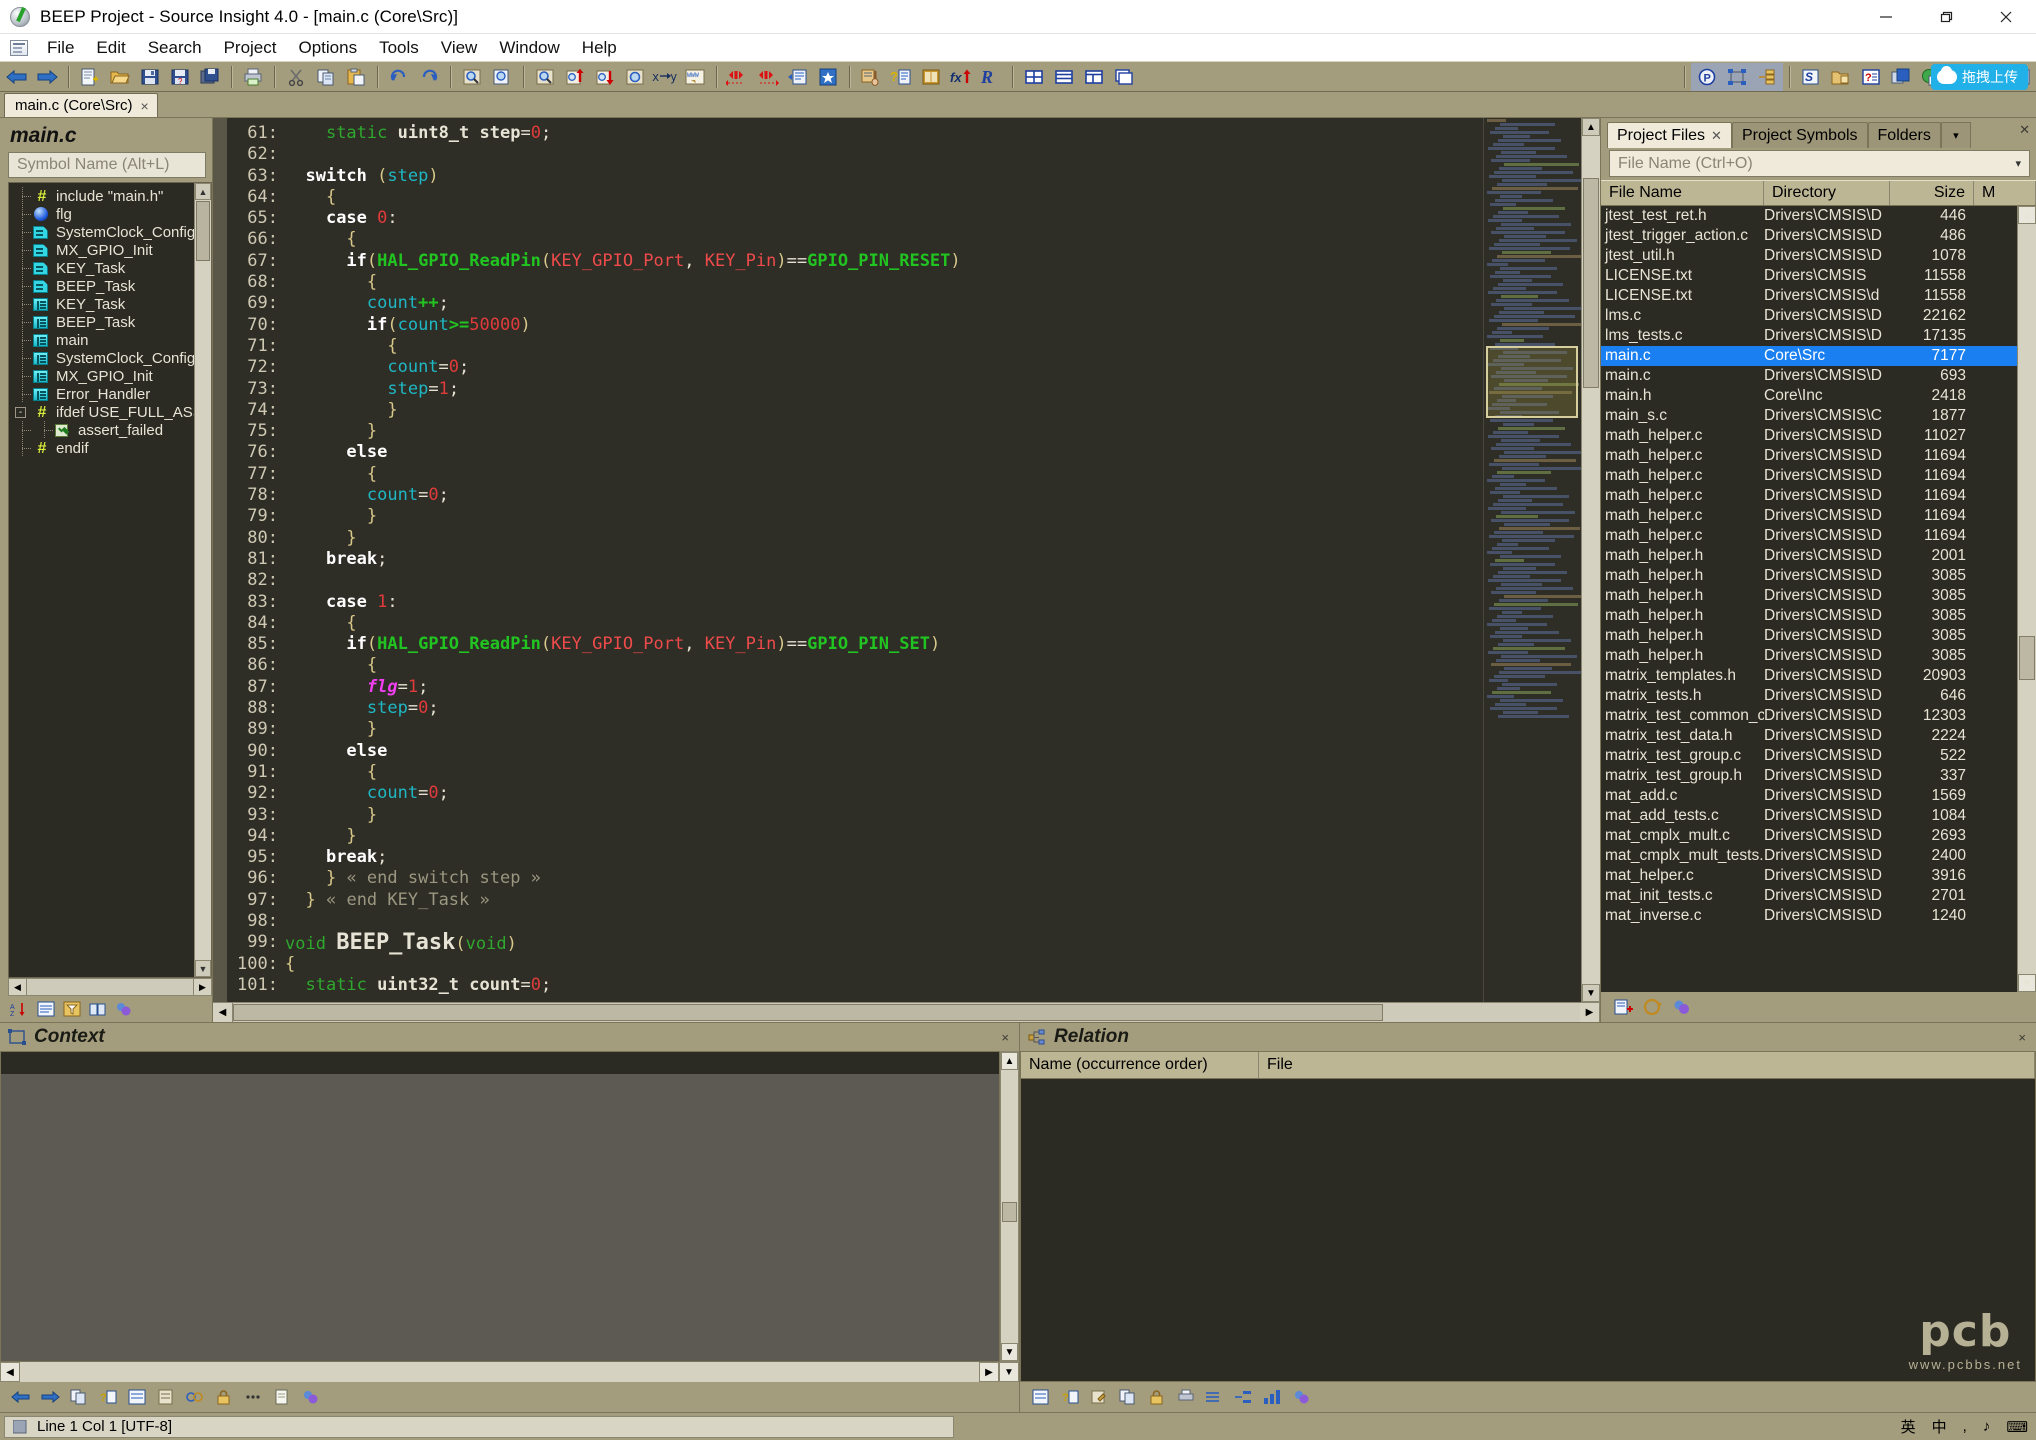 The width and height of the screenshot is (2036, 1440). Describe the element at coordinates (855, 665) in the screenshot. I see `code-line: 86: {` at that location.